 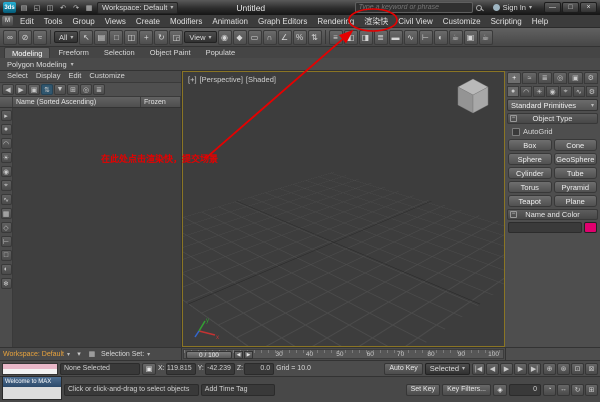 I want to click on menu-item: Views, so click(x=115, y=21).